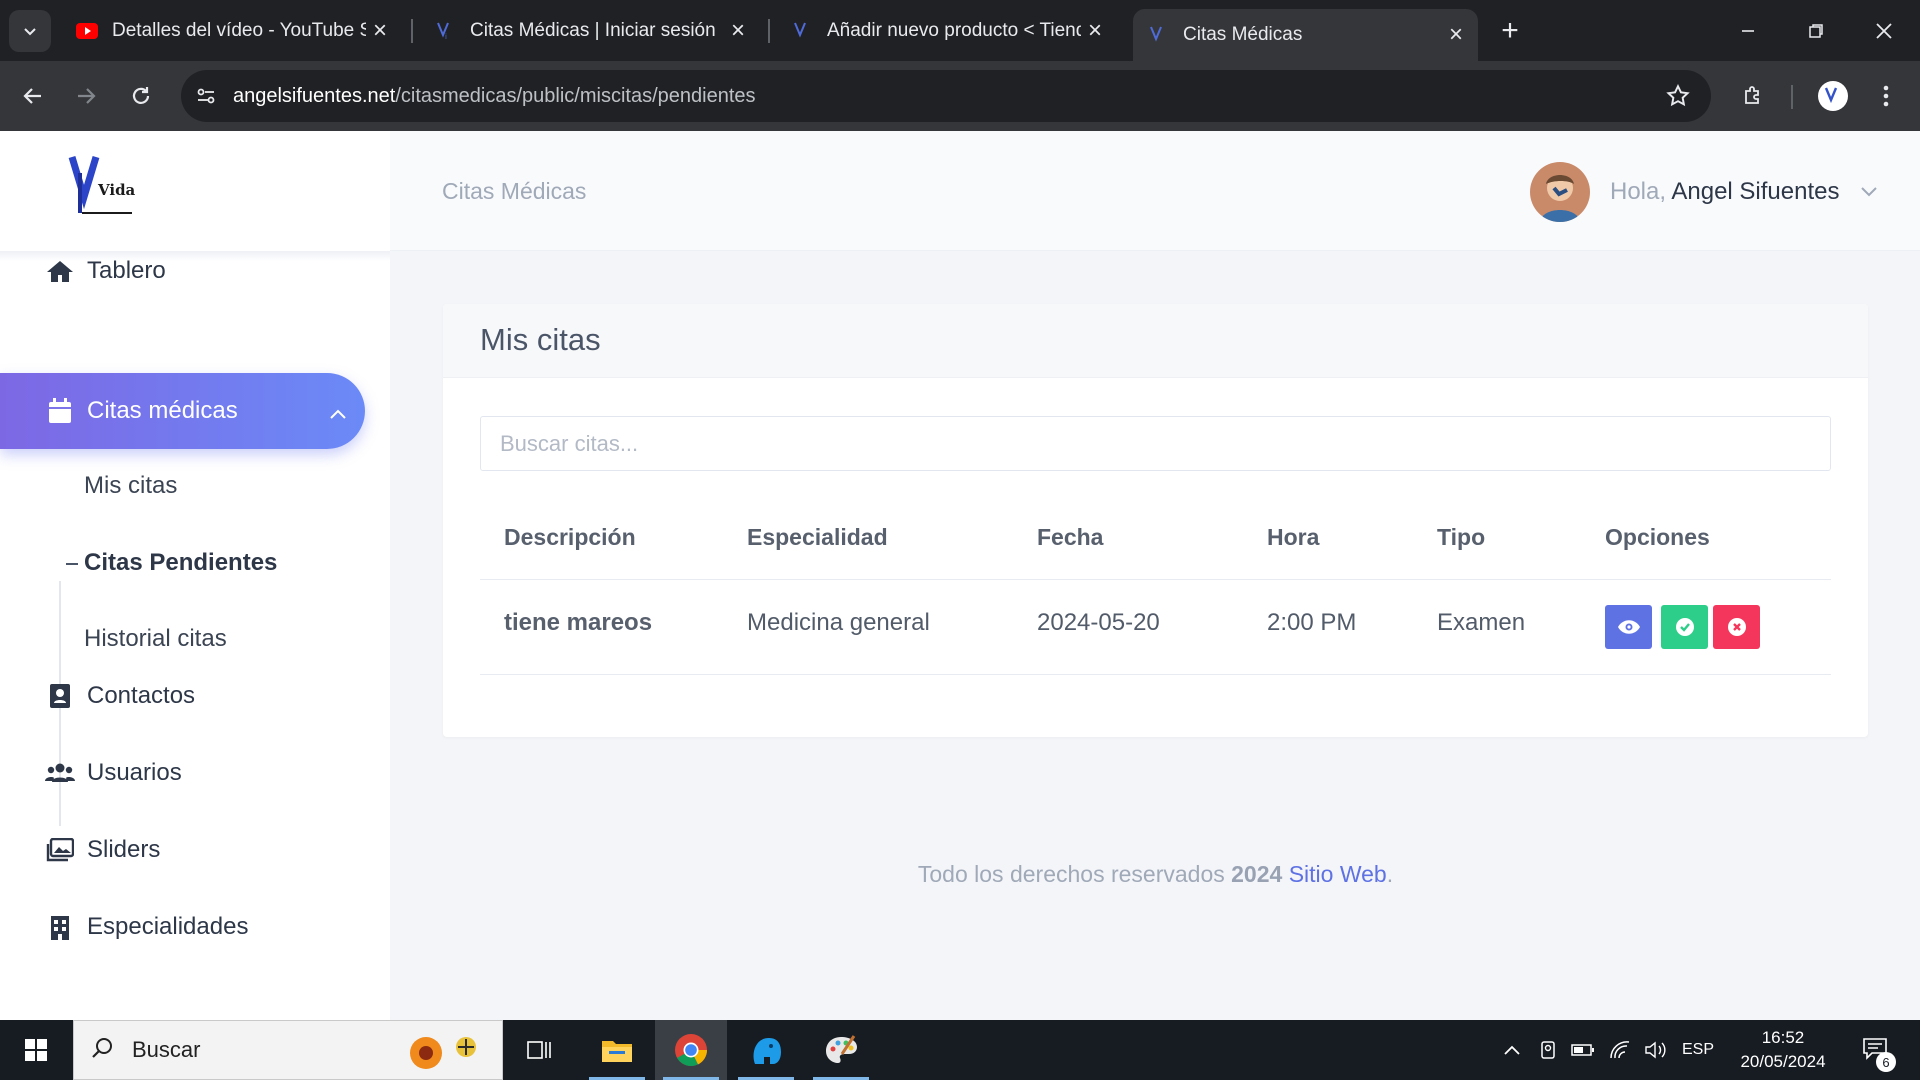 This screenshot has width=1920, height=1080. I want to click on battery-tray-icon, so click(1583, 1050).